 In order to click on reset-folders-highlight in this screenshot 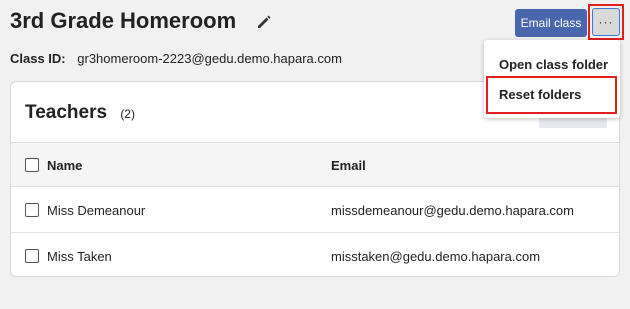, I will do `click(551, 95)`.